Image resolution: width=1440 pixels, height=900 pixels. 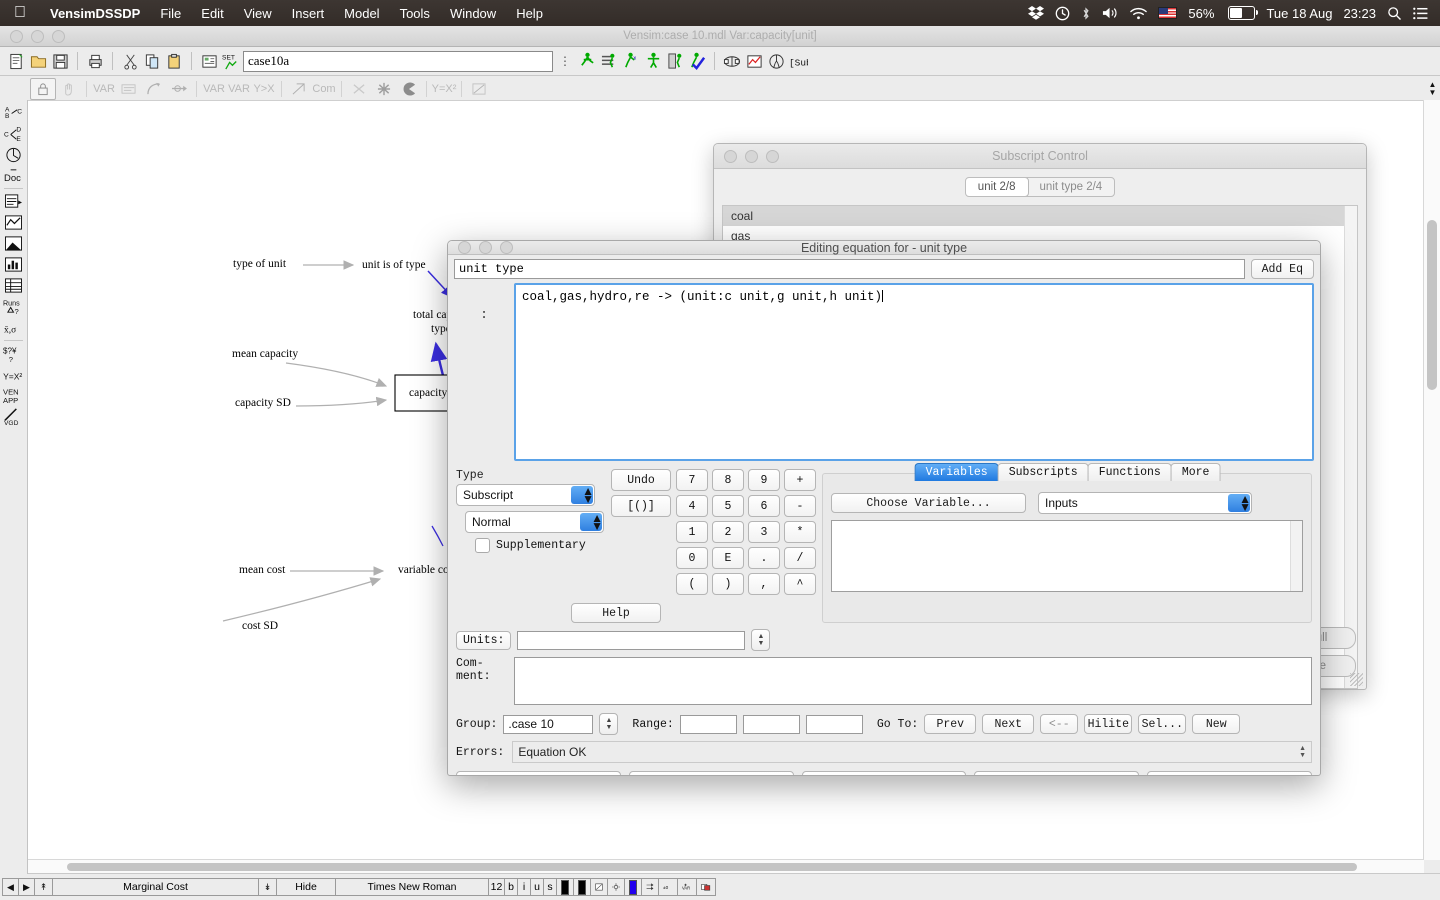 I want to click on bluetooth-icon, so click(x=1086, y=13).